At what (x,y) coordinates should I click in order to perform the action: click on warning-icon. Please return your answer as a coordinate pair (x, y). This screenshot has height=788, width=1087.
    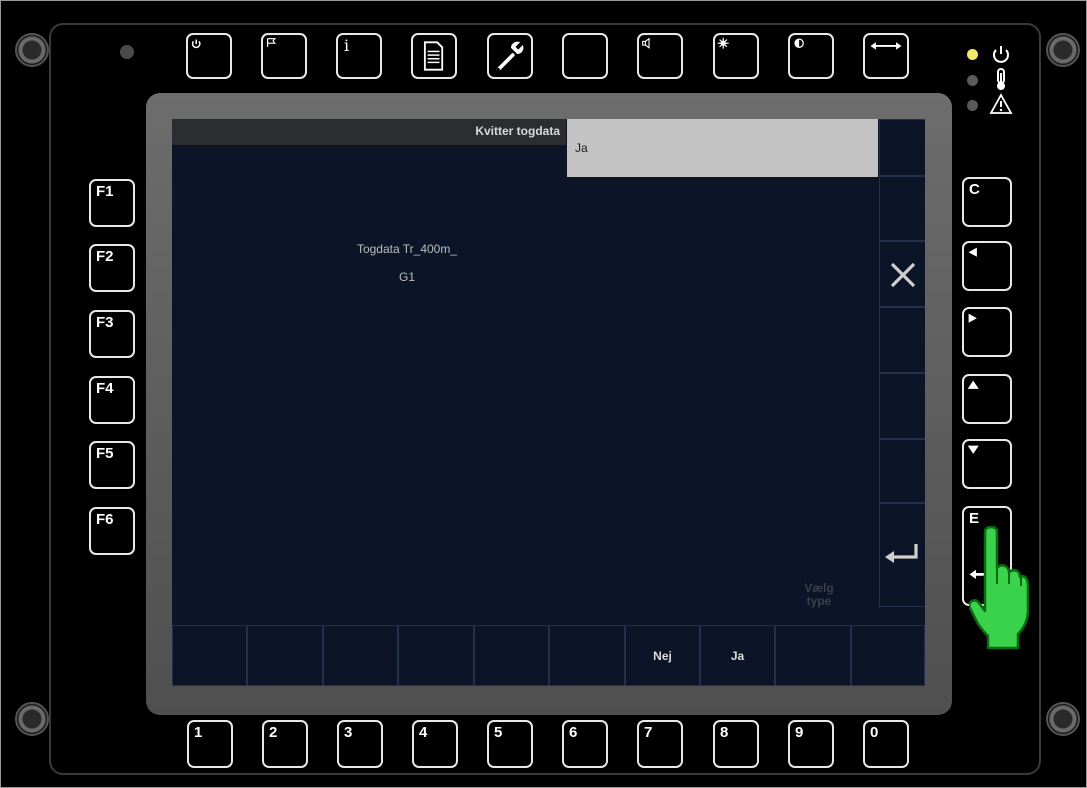
    Looking at the image, I should click on (1001, 103).